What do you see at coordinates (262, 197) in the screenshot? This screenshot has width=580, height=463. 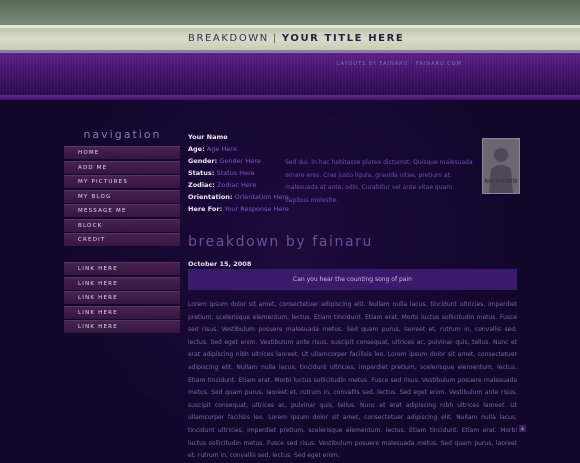 I see `profile-orientation-value: Orientation Here` at bounding box center [262, 197].